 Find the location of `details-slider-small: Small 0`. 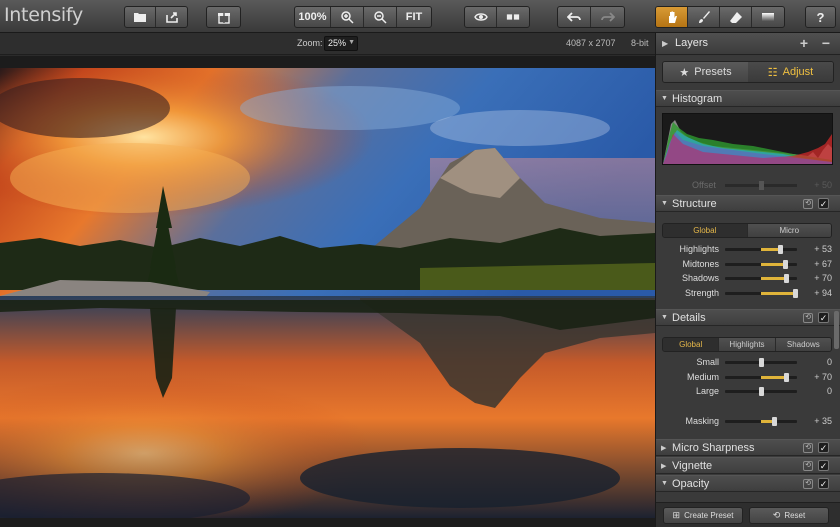

details-slider-small: Small 0 is located at coordinates (748, 362).